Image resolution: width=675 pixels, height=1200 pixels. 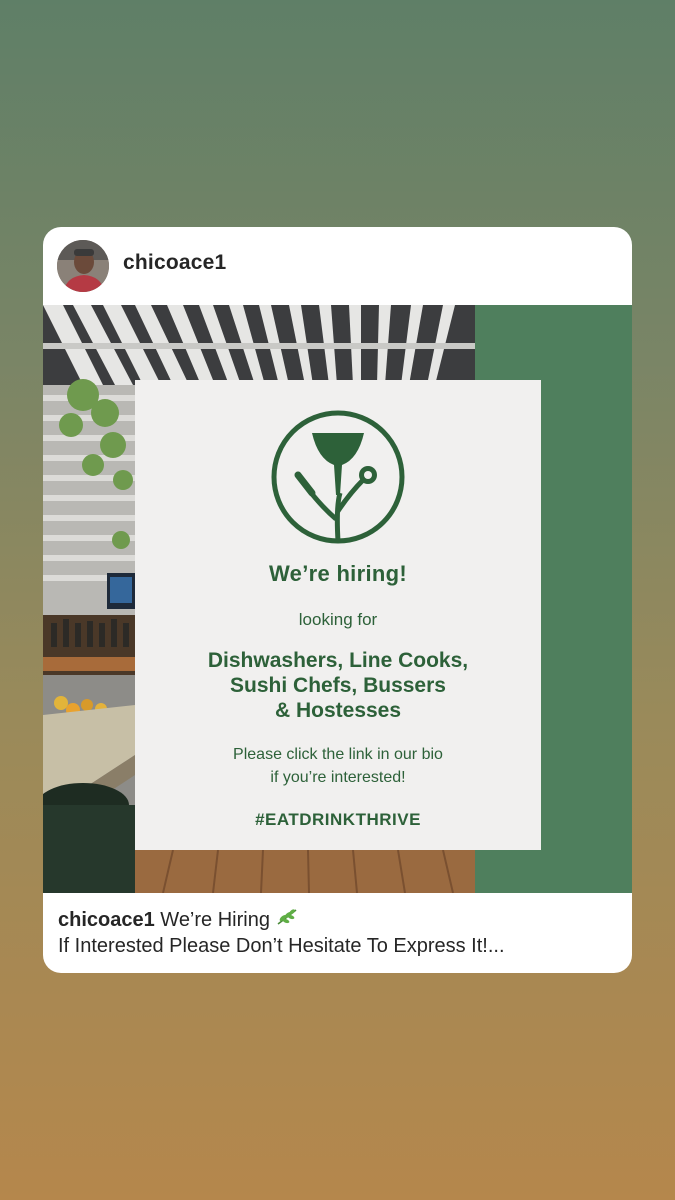 I want to click on note-line-1: Please click the link in our bio, so click(x=338, y=754).